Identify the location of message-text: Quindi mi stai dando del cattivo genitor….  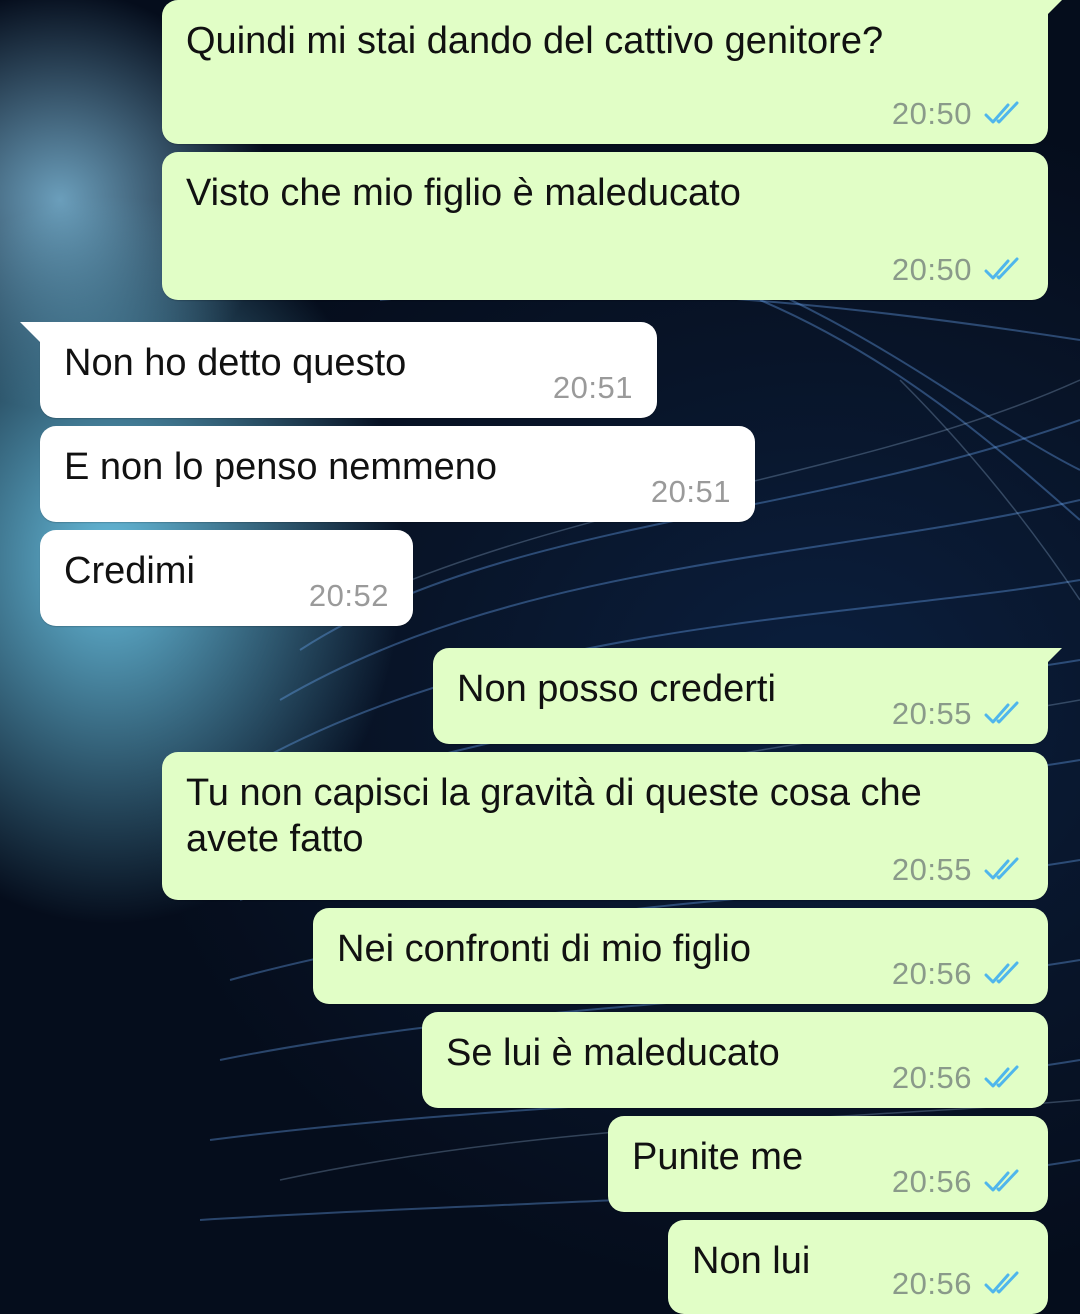
(535, 41).